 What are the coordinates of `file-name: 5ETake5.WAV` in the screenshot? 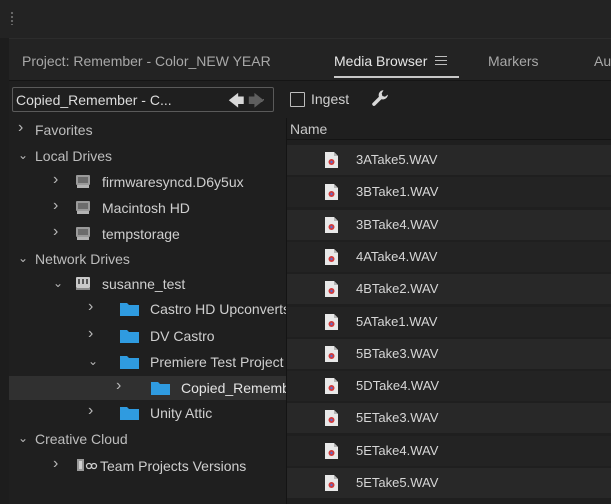 It's located at (397, 482).